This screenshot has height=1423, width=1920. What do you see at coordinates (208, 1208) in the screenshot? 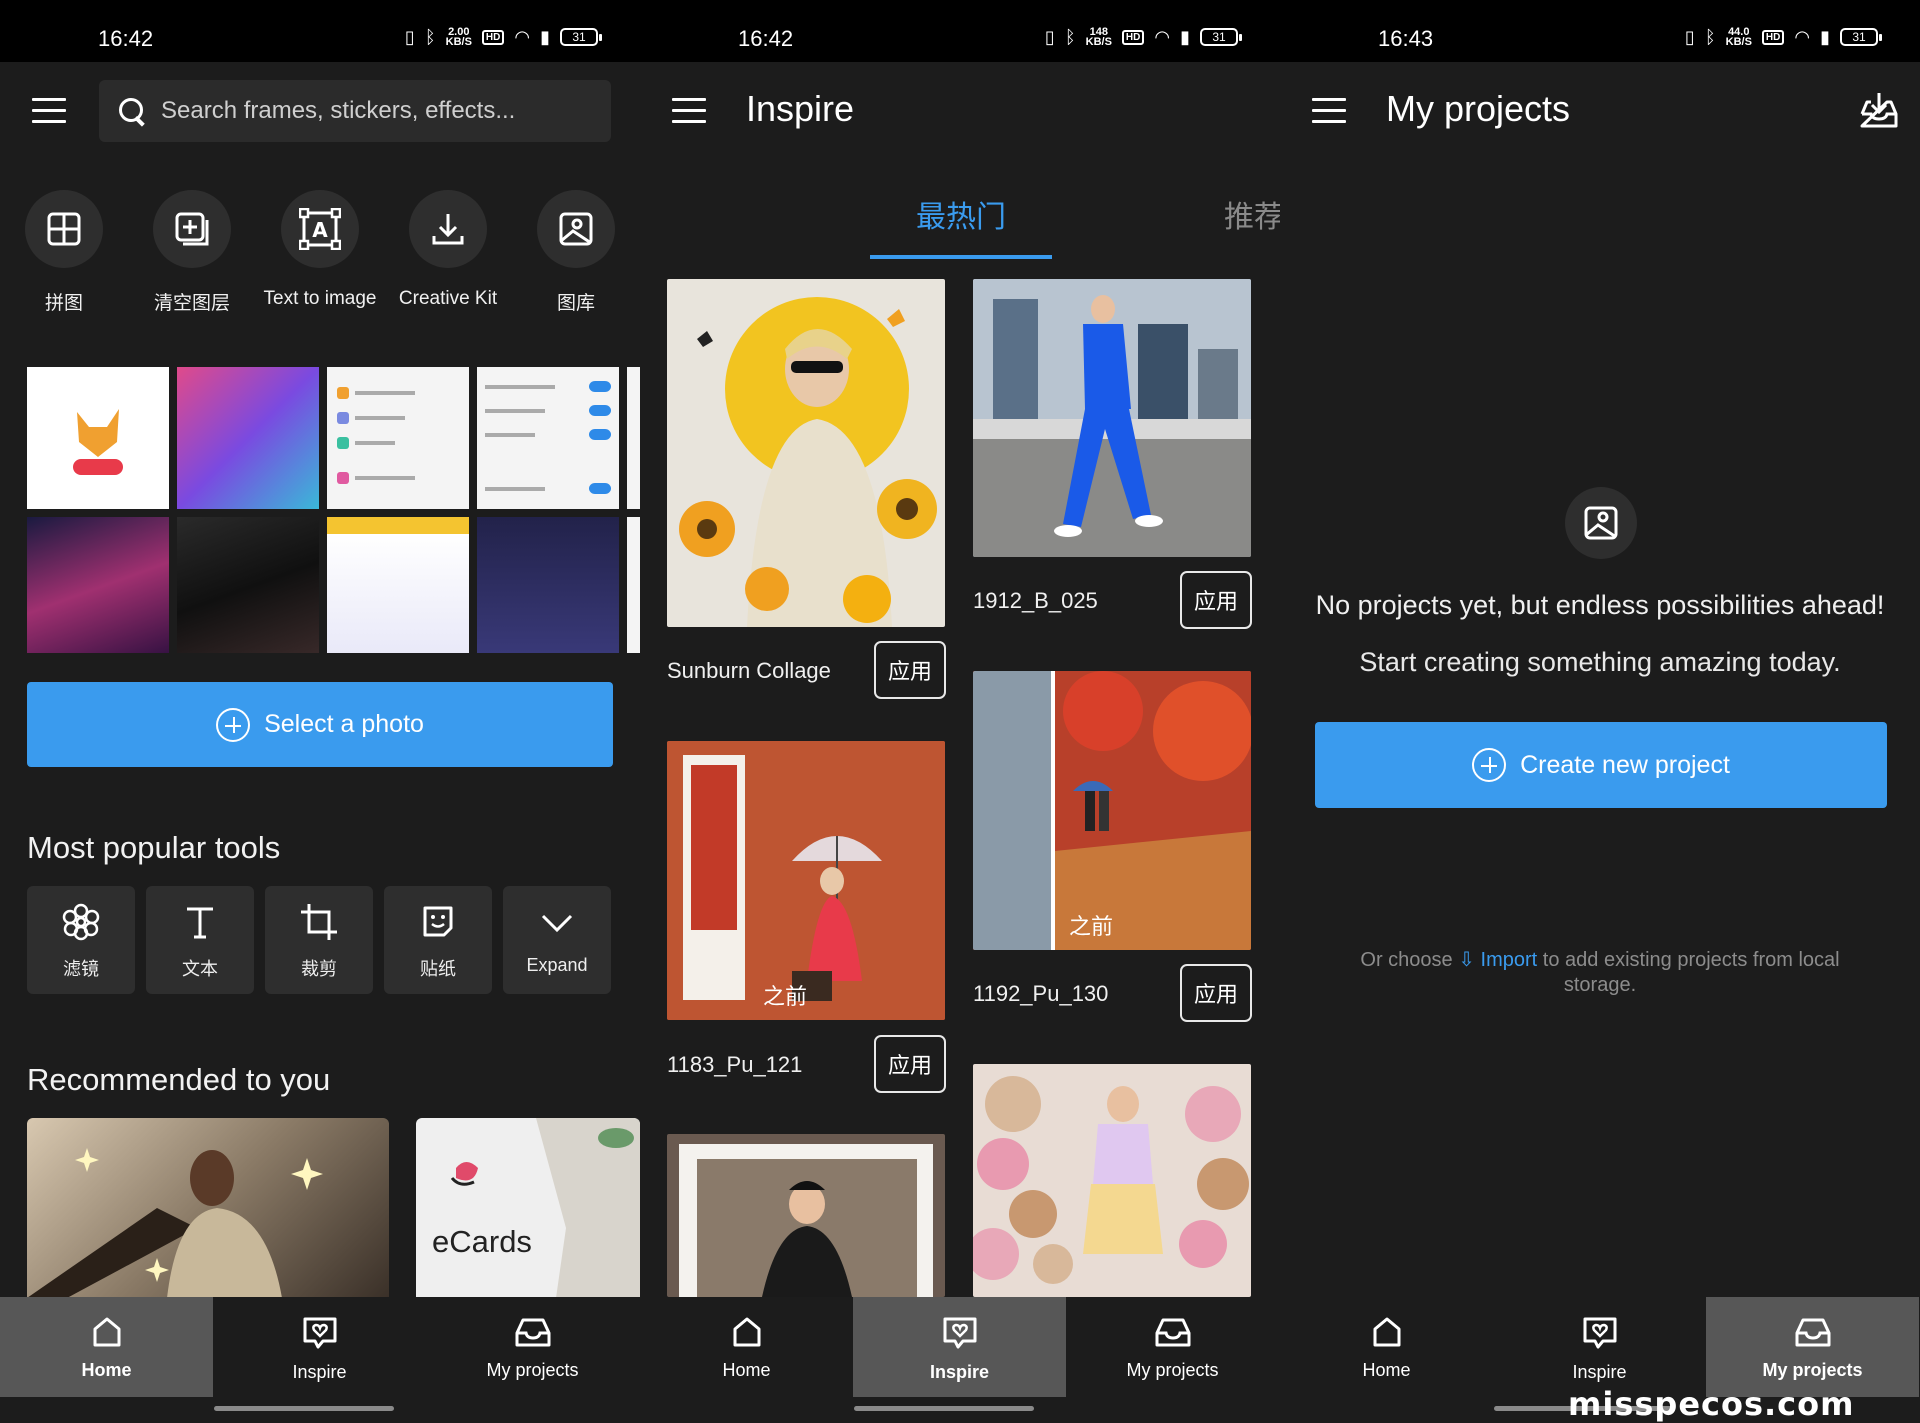
I see `recommended-card` at bounding box center [208, 1208].